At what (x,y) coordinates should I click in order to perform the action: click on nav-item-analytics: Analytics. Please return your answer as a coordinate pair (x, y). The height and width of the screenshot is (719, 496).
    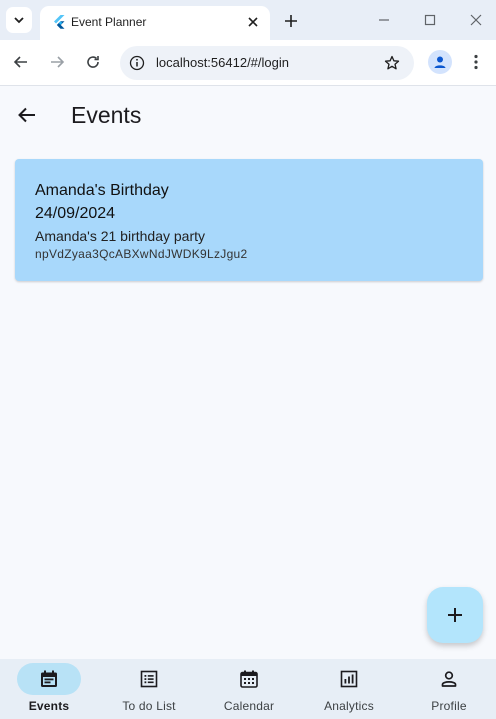
    Looking at the image, I should click on (349, 689).